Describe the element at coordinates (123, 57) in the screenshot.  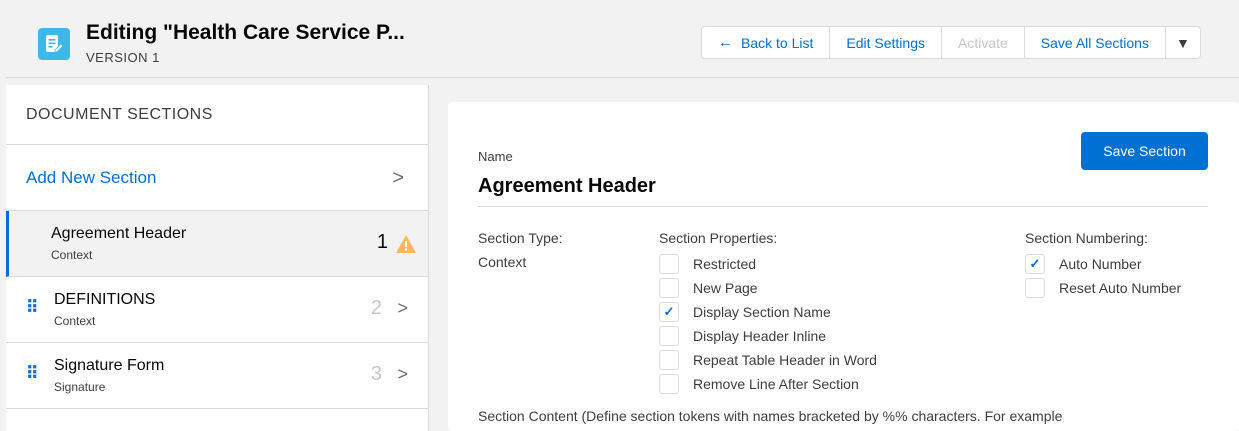
I see `version-label: VERSION 1` at that location.